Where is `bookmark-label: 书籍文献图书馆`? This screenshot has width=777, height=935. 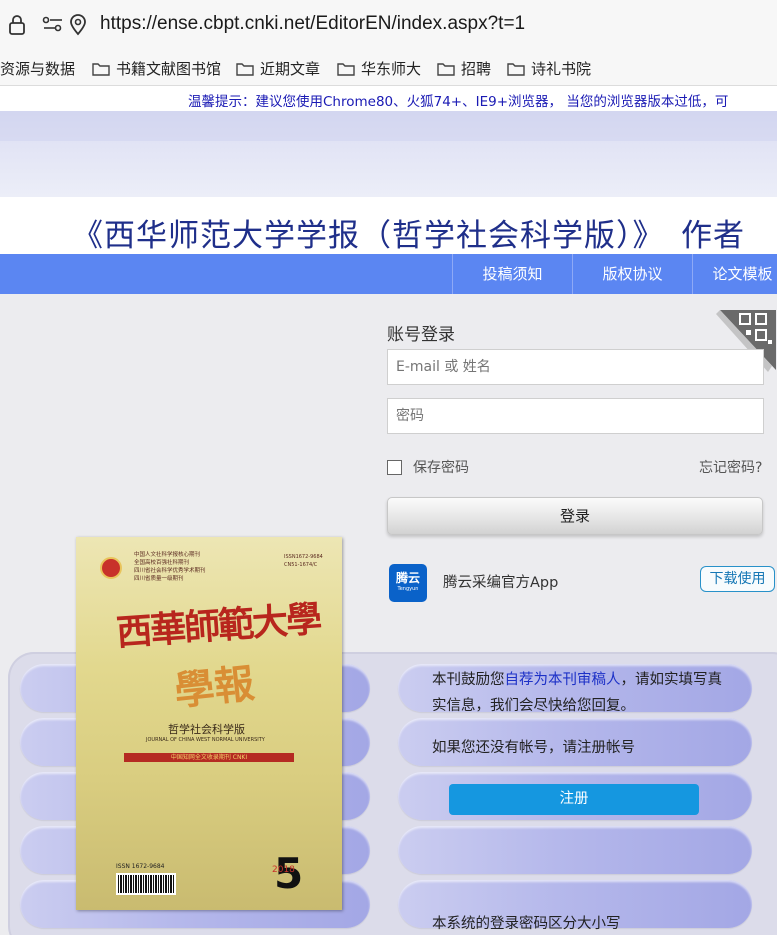 bookmark-label: 书籍文献图书馆 is located at coordinates (169, 69).